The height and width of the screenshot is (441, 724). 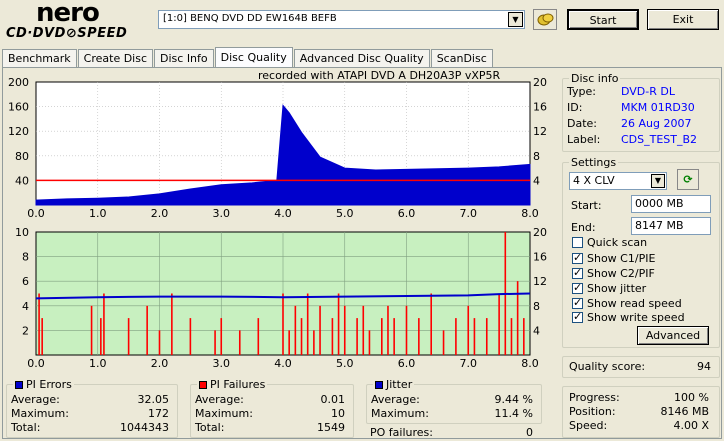 I want to click on date-value: 26 Aug 2007, so click(x=656, y=123).